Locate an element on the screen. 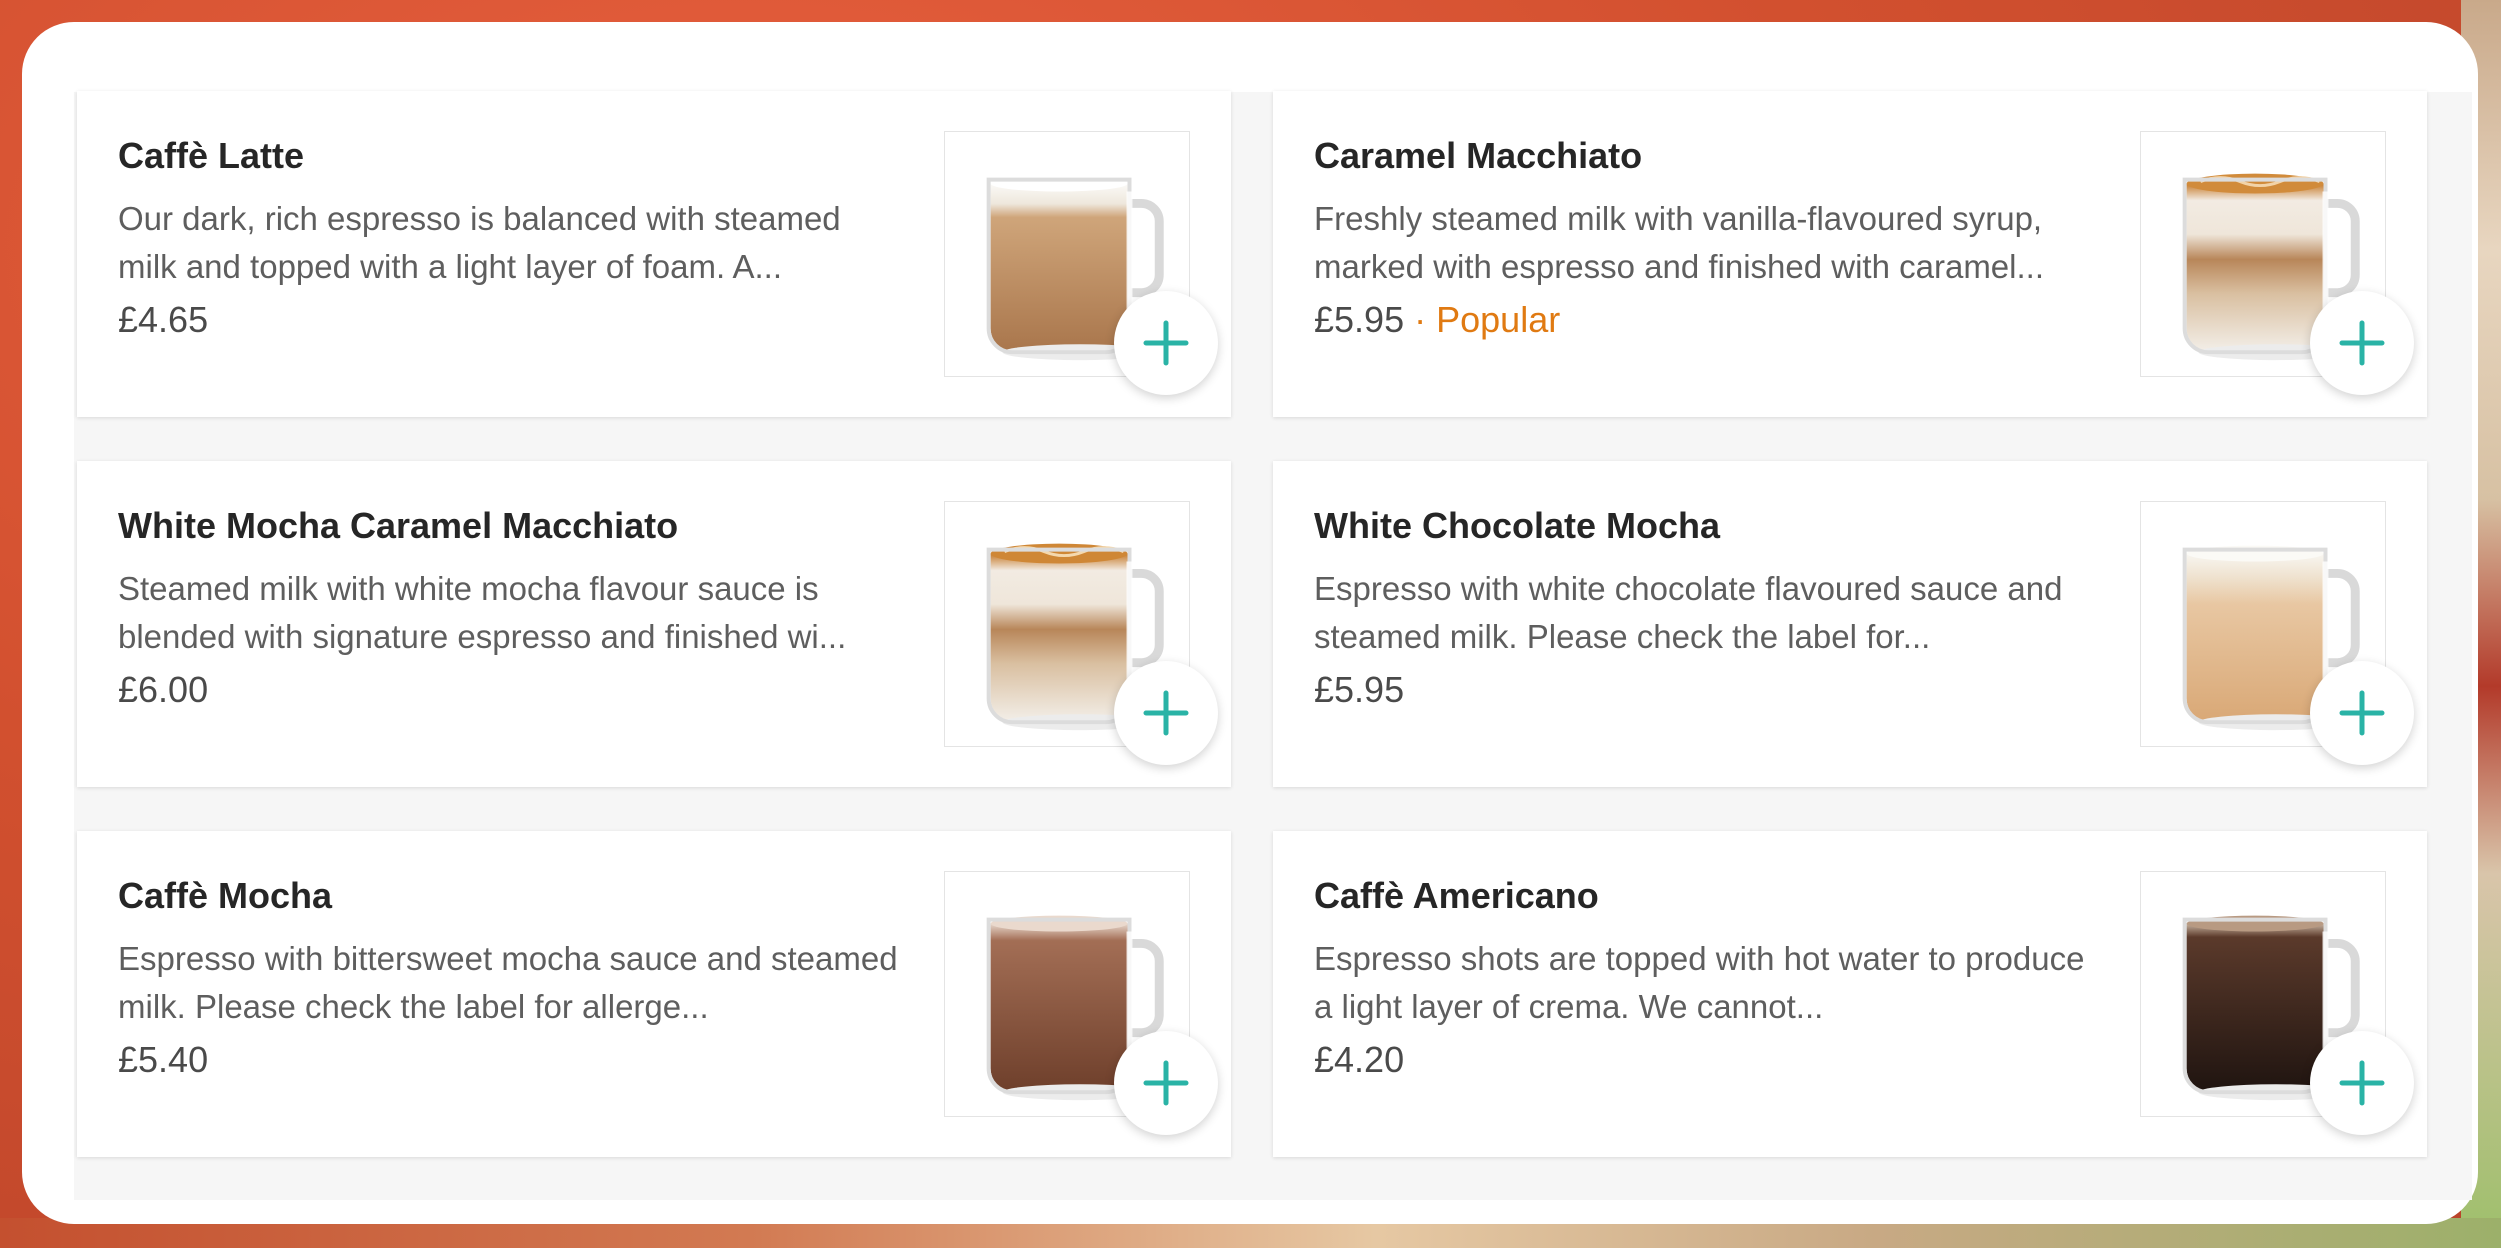 The width and height of the screenshot is (2501, 1248). item-price-line: £4.65 is located at coordinates (163, 320).